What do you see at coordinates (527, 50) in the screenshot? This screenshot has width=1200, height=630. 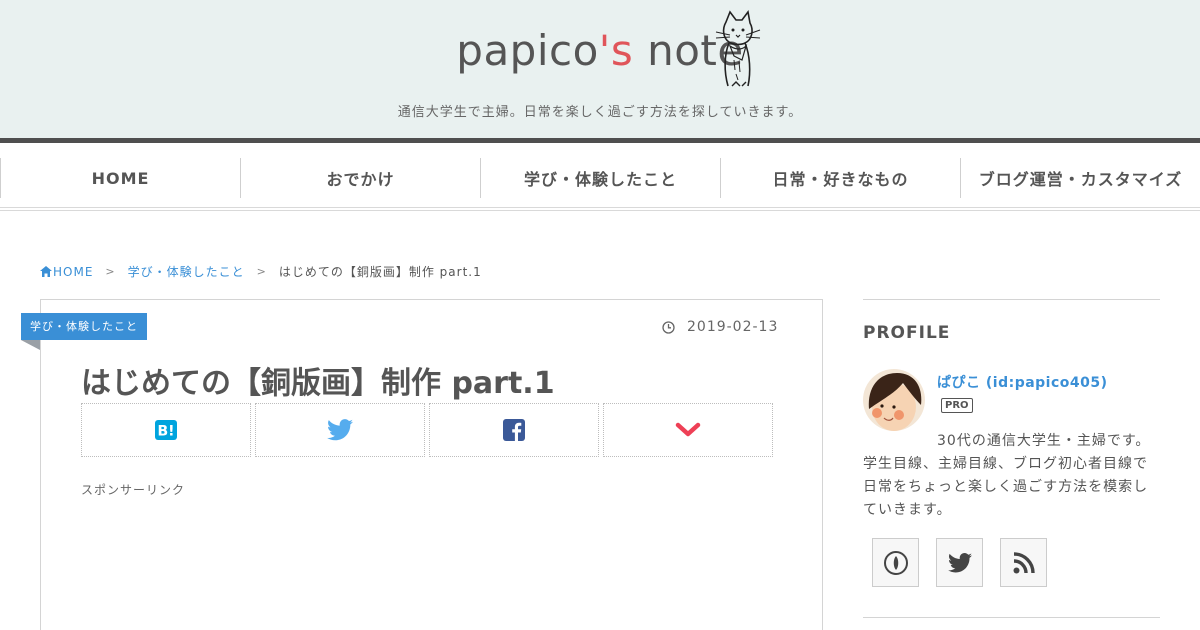 I see `site-title-main: papico` at bounding box center [527, 50].